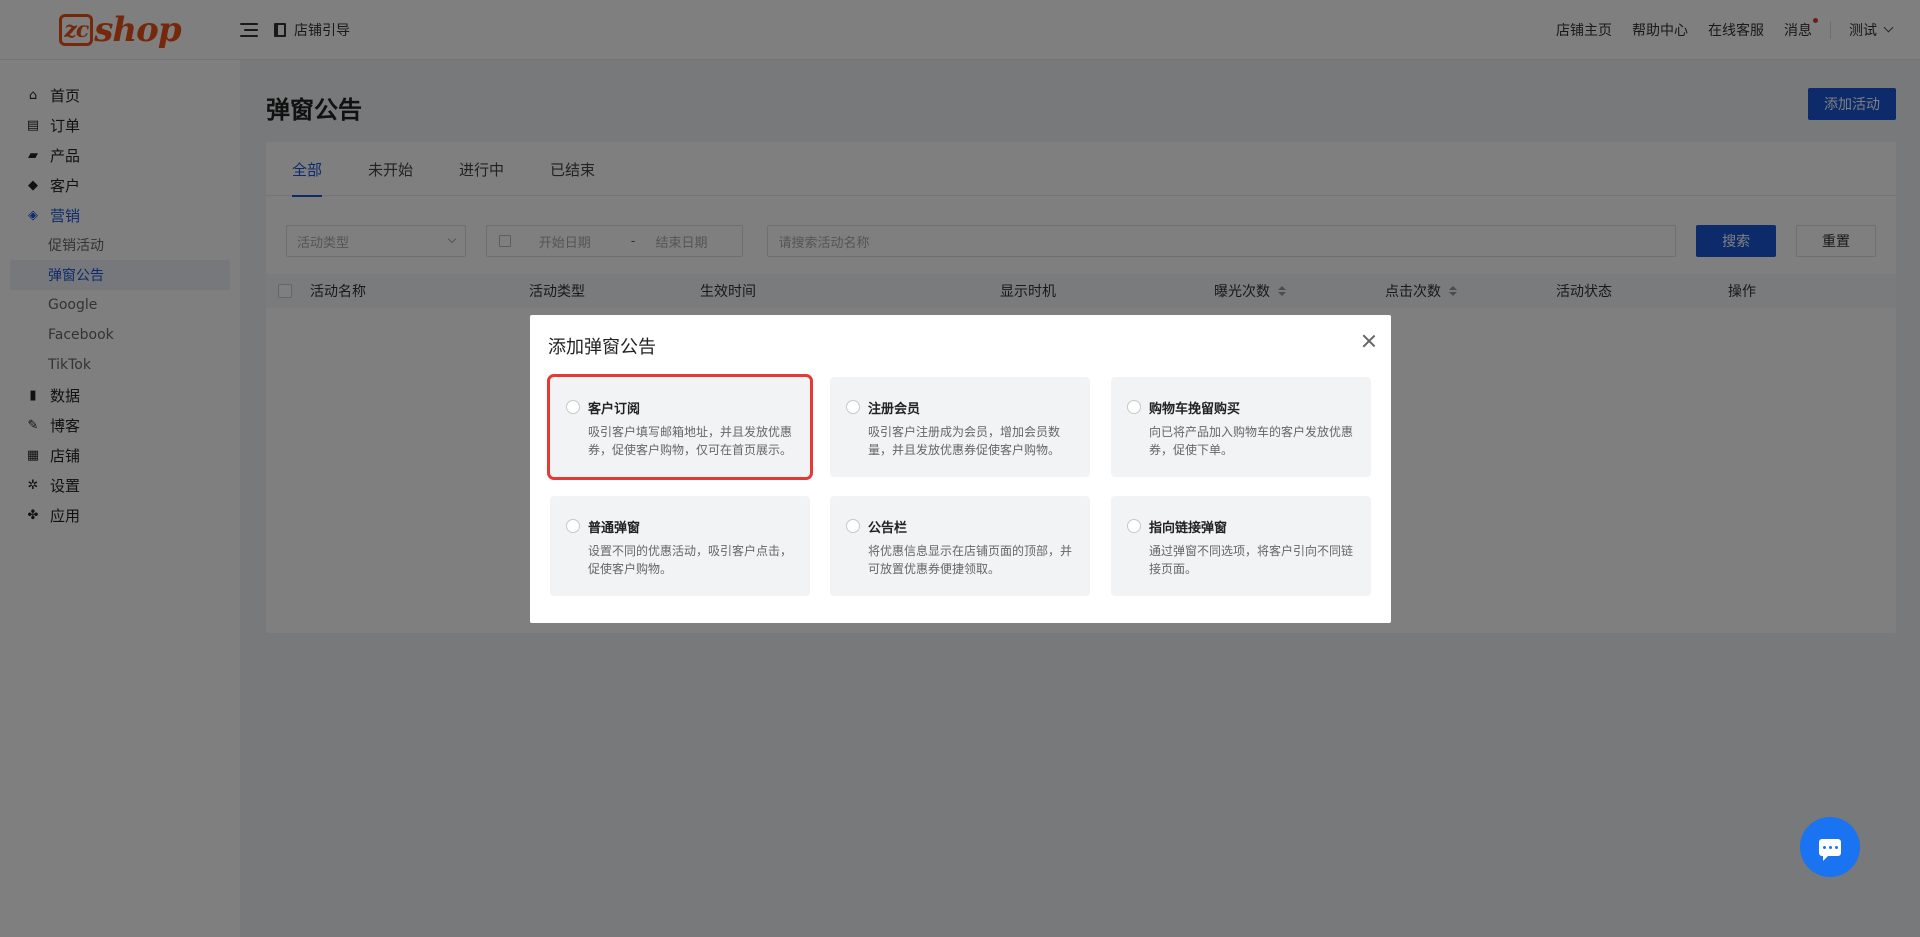 The width and height of the screenshot is (1920, 937). What do you see at coordinates (614, 409) in the screenshot?
I see `option-title: 客户订阅` at bounding box center [614, 409].